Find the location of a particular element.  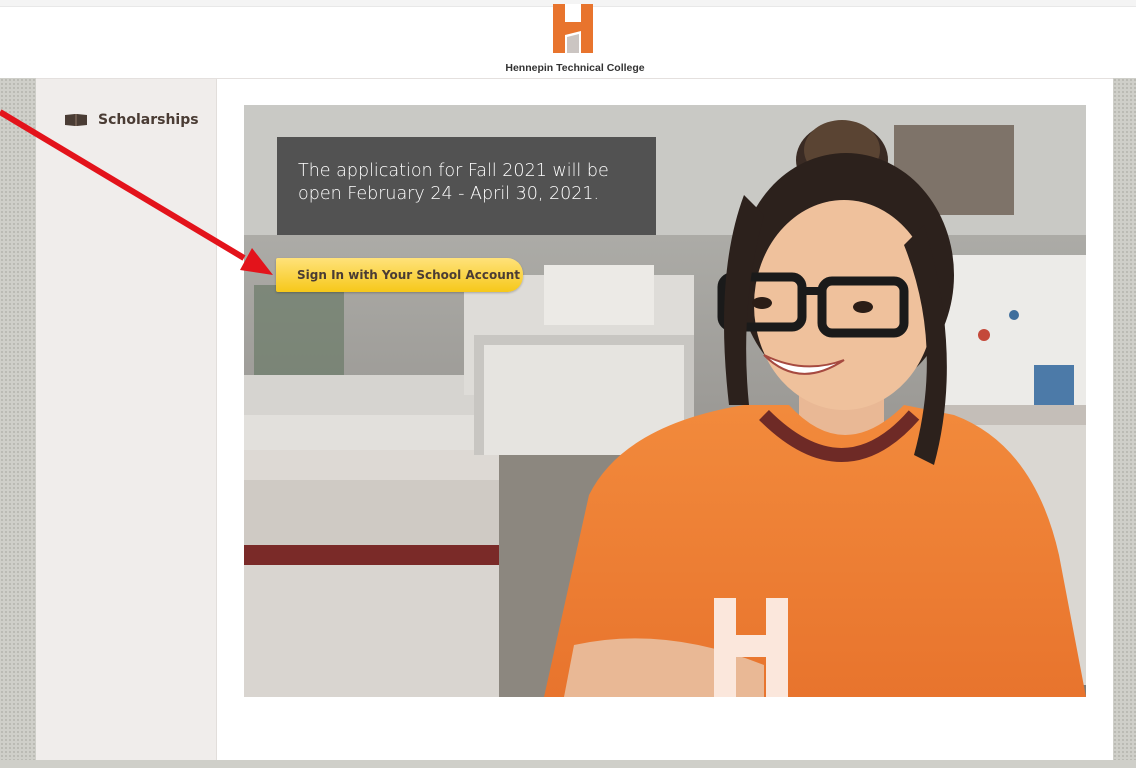

book-icon is located at coordinates (76, 120).